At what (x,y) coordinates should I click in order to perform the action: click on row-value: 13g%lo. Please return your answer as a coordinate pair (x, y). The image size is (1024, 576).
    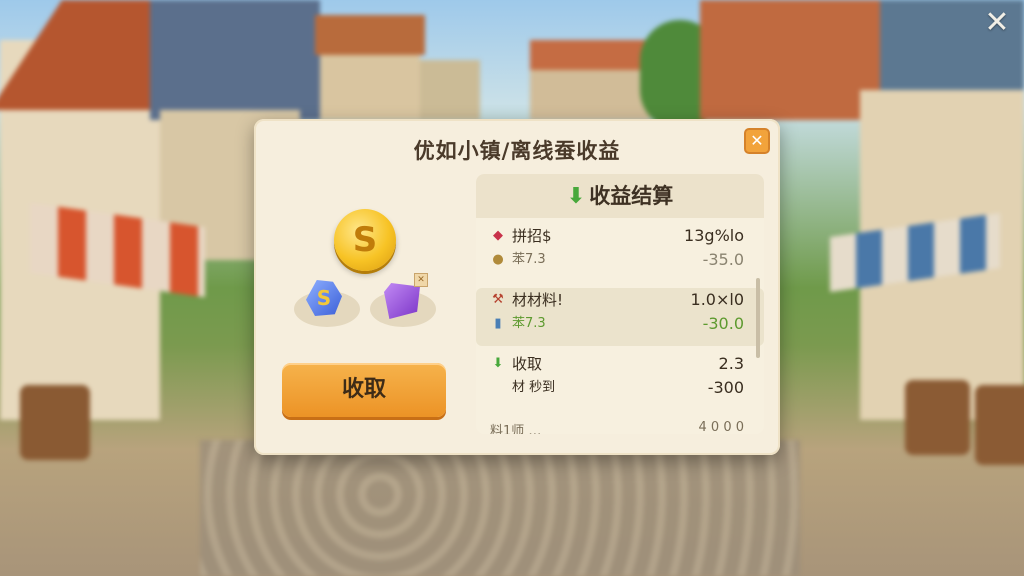
    Looking at the image, I should click on (714, 235).